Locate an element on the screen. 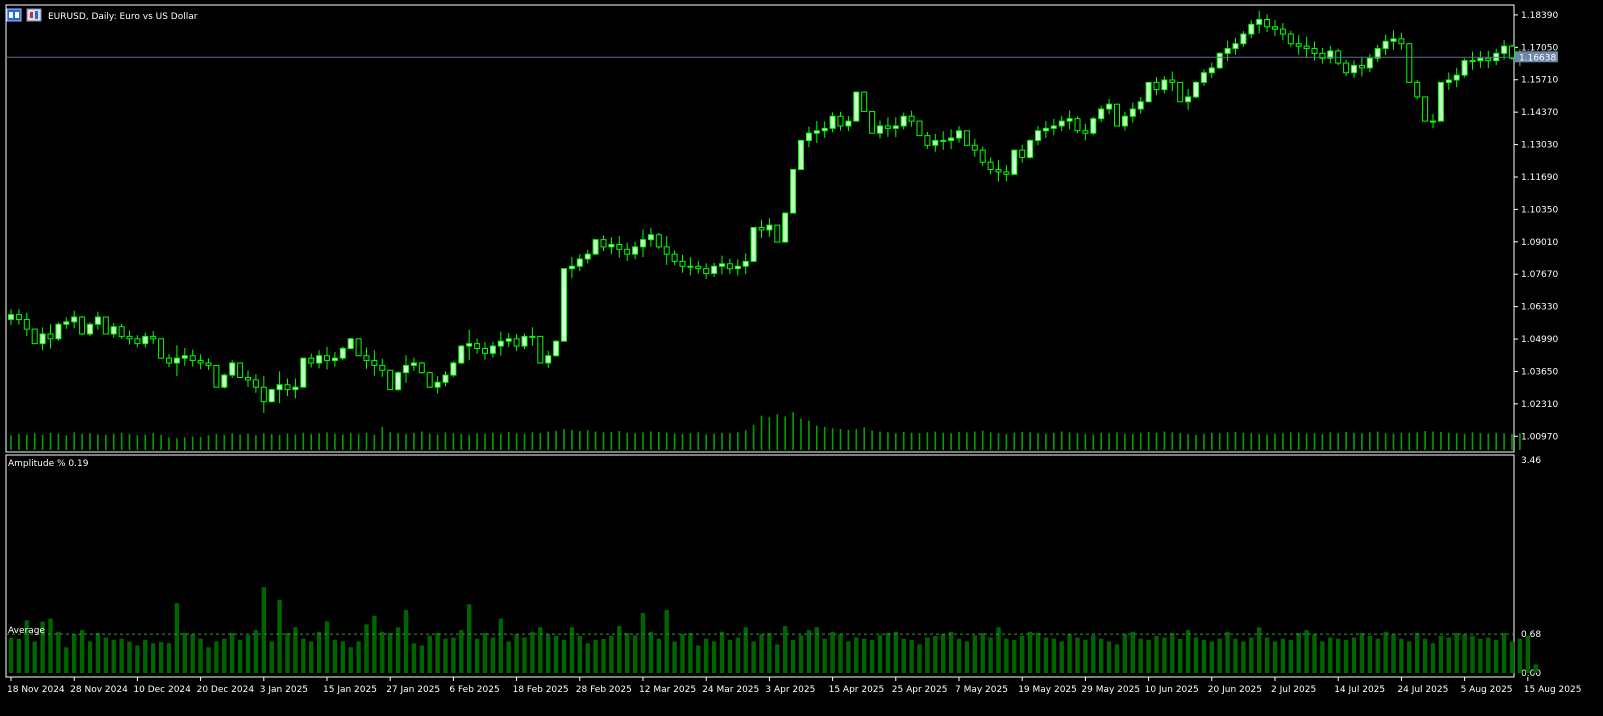 This screenshot has width=1603, height=716. chart-window-icon is located at coordinates (14, 15).